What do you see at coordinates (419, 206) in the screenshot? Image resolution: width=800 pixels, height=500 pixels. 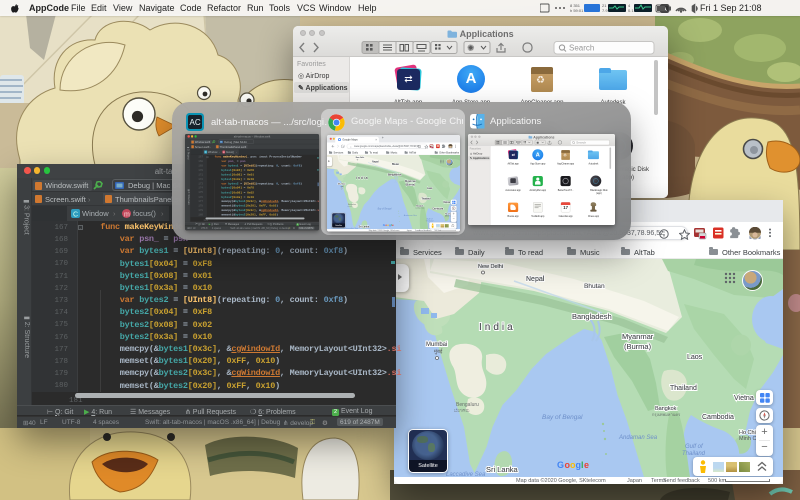 I see `svg-text: Bangkok` at bounding box center [419, 206].